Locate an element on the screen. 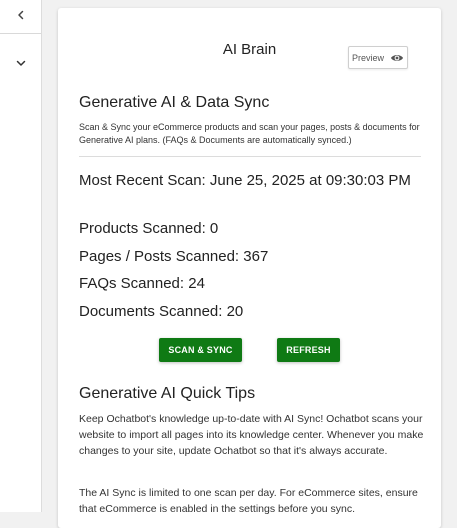  preview-label: Preview is located at coordinates (367, 57).